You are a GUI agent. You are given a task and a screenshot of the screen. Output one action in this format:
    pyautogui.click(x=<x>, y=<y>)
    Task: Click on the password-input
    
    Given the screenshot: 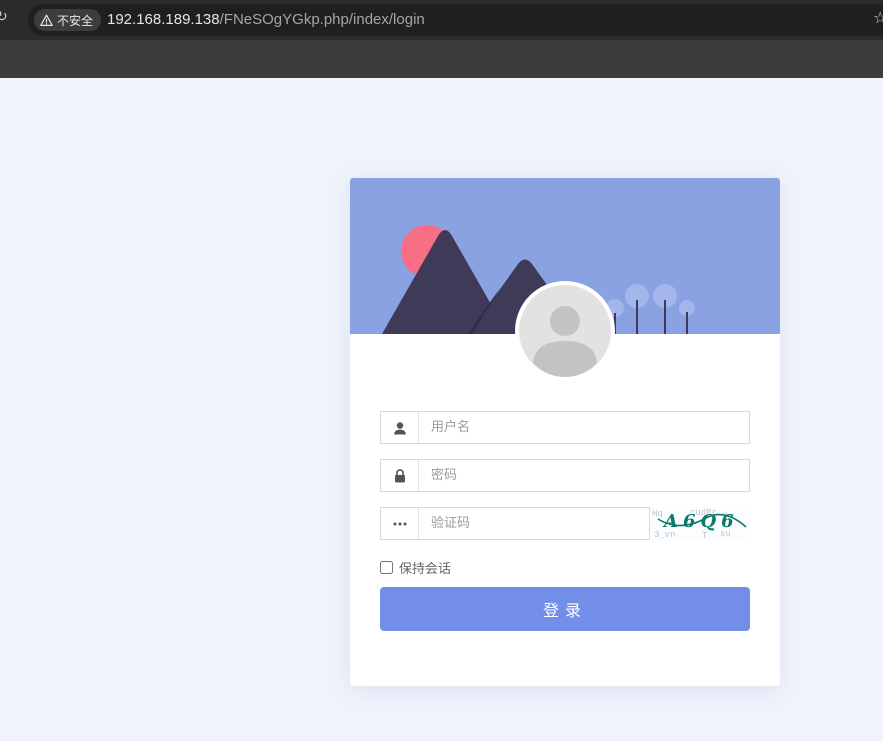 What is the action you would take?
    pyautogui.click(x=584, y=475)
    